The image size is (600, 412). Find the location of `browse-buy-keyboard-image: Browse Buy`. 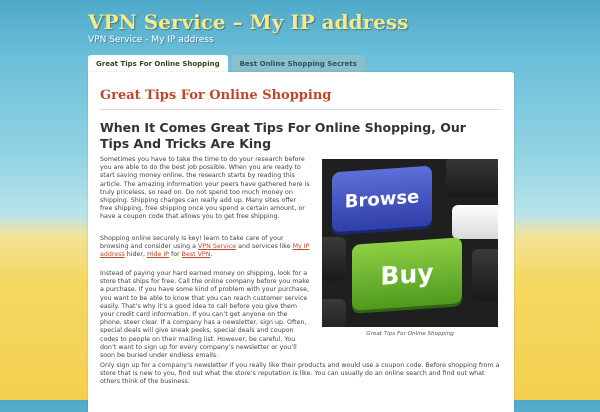

browse-buy-keyboard-image: Browse Buy is located at coordinates (410, 243).